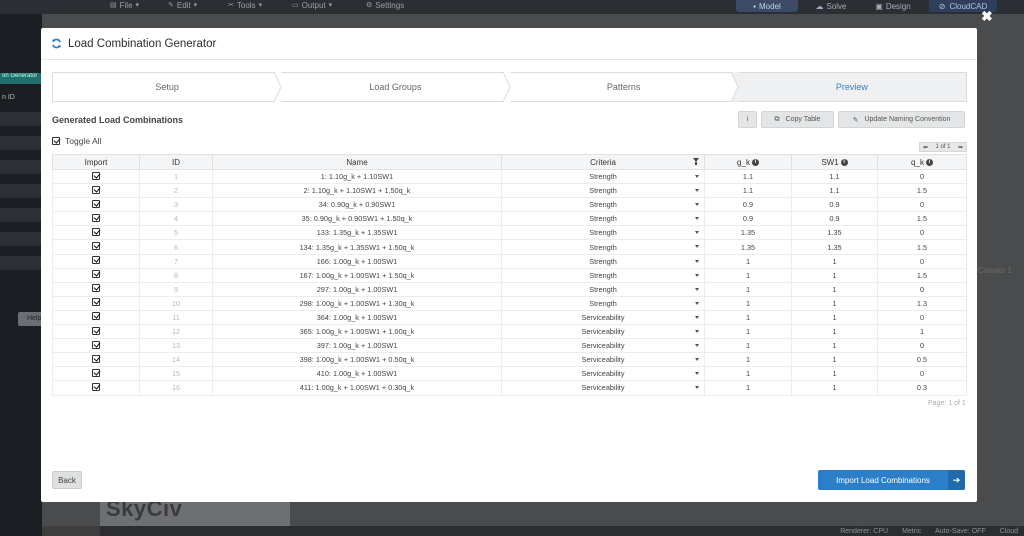 Image resolution: width=1024 pixels, height=536 pixels. Describe the element at coordinates (831, 6) in the screenshot. I see `mode-solve: ☁ Solve` at that location.